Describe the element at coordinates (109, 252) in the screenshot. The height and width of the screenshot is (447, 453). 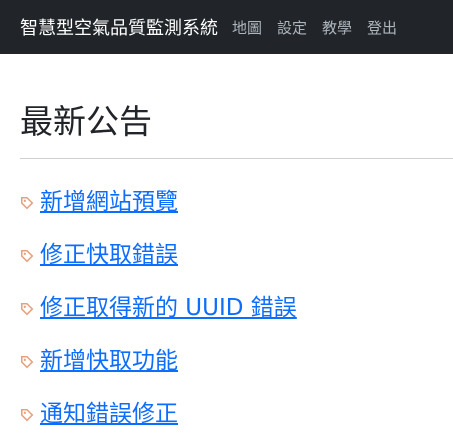
I see `announcement-link: 修正快取錯誤` at that location.